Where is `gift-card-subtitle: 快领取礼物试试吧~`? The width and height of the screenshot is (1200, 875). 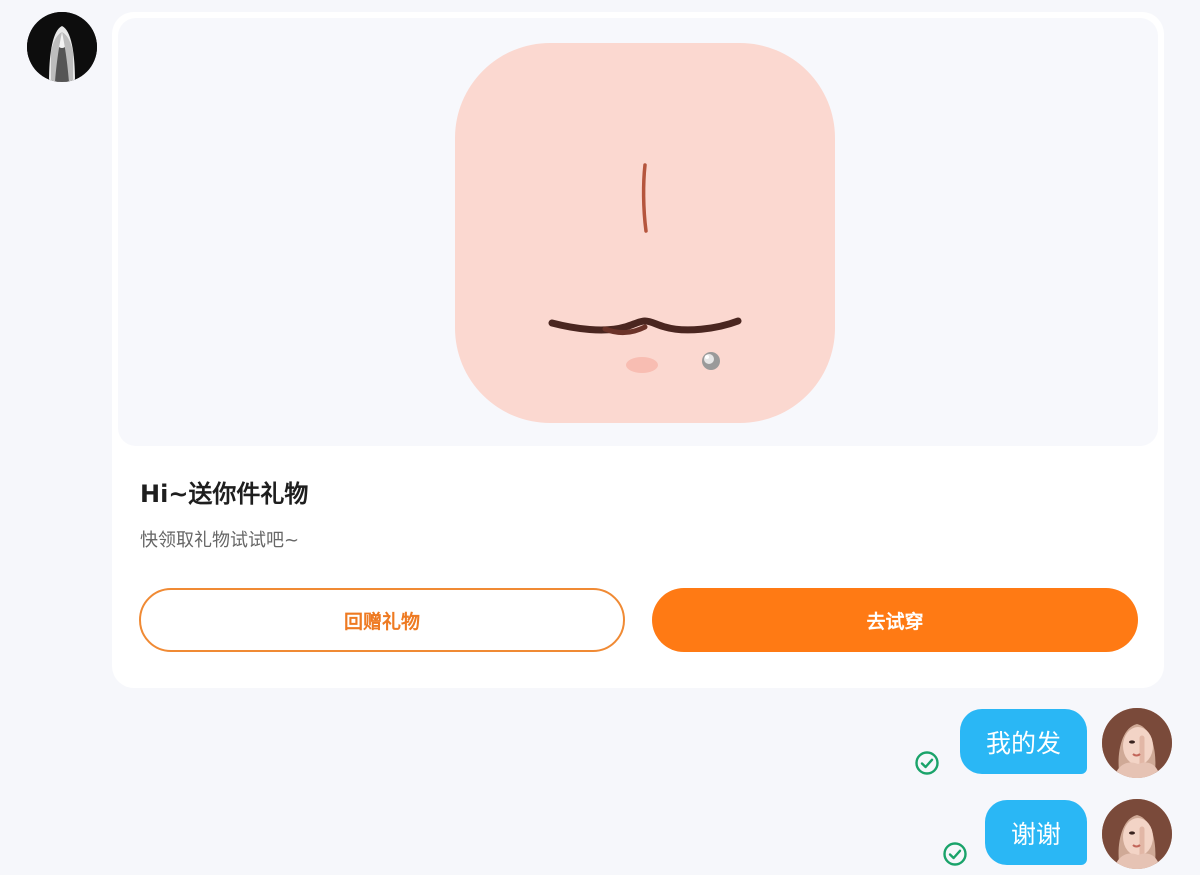
gift-card-subtitle: 快领取礼物试试吧~ is located at coordinates (220, 540).